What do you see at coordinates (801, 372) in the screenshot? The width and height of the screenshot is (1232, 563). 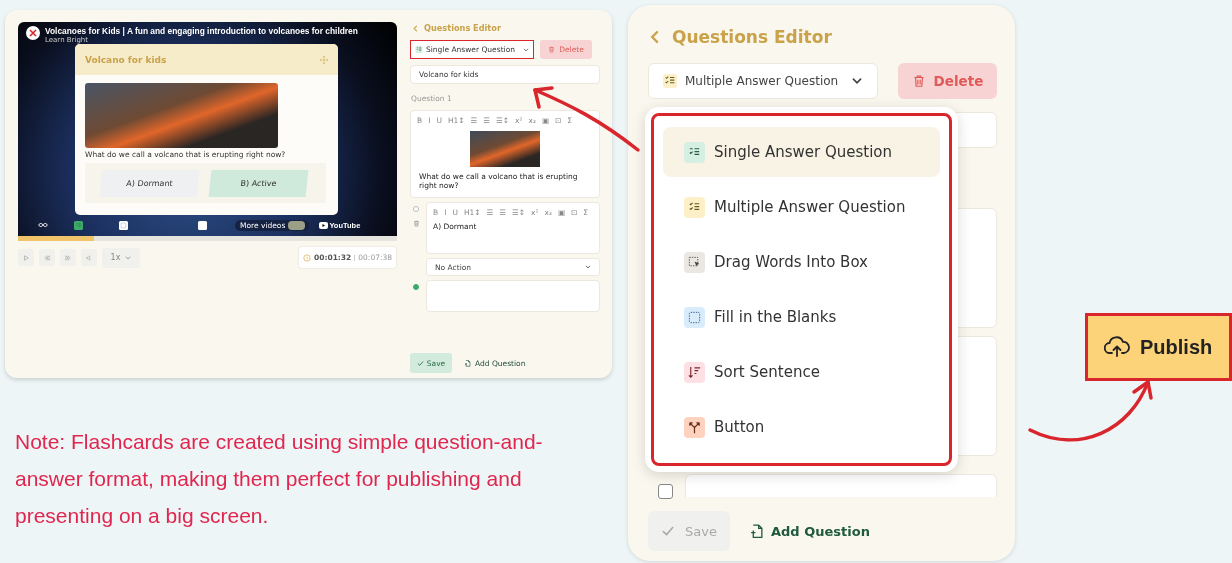 I see `menu-item: Sort Sentence` at bounding box center [801, 372].